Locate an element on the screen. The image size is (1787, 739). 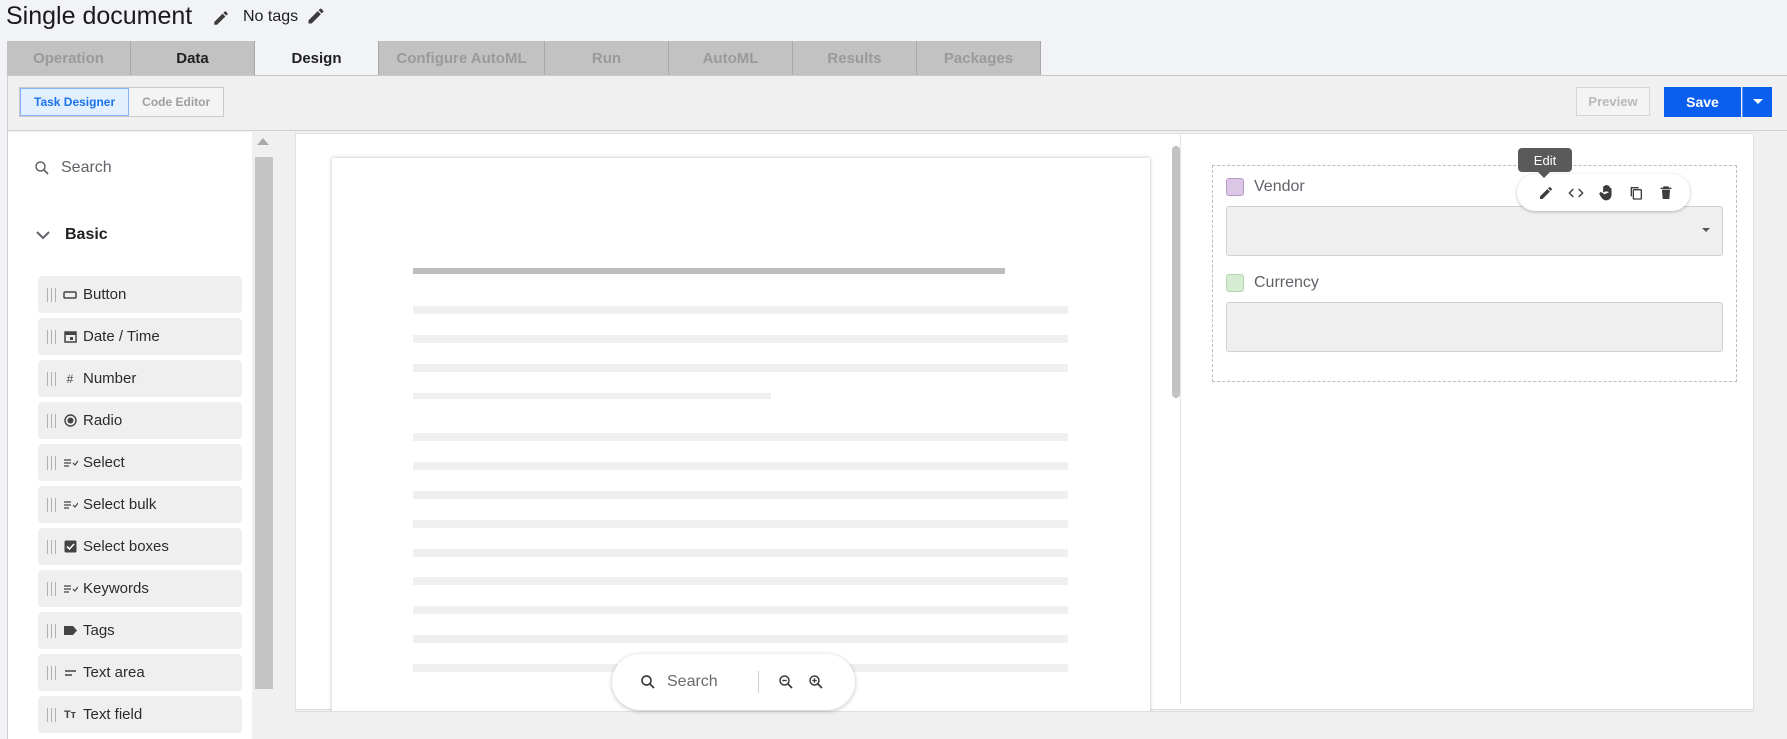
tags-label: No tags is located at coordinates (270, 17).